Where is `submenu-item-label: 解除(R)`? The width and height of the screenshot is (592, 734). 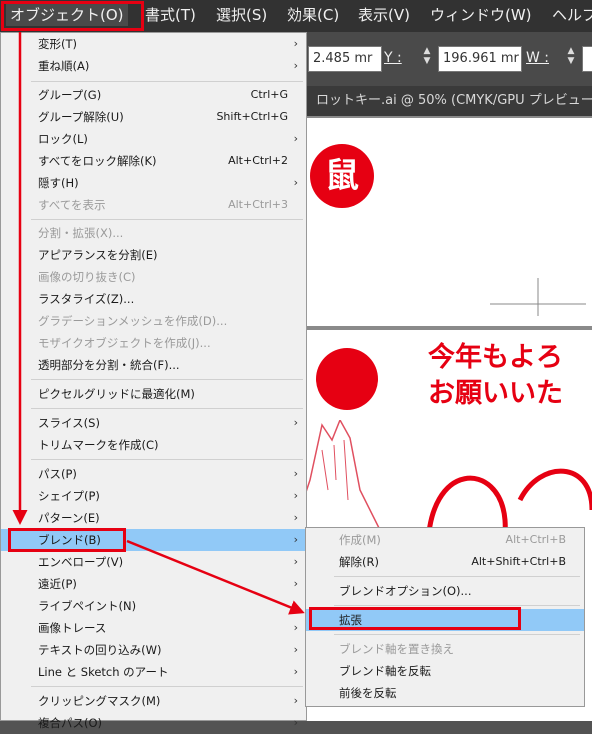
submenu-item-label: 解除(R) is located at coordinates (359, 562).